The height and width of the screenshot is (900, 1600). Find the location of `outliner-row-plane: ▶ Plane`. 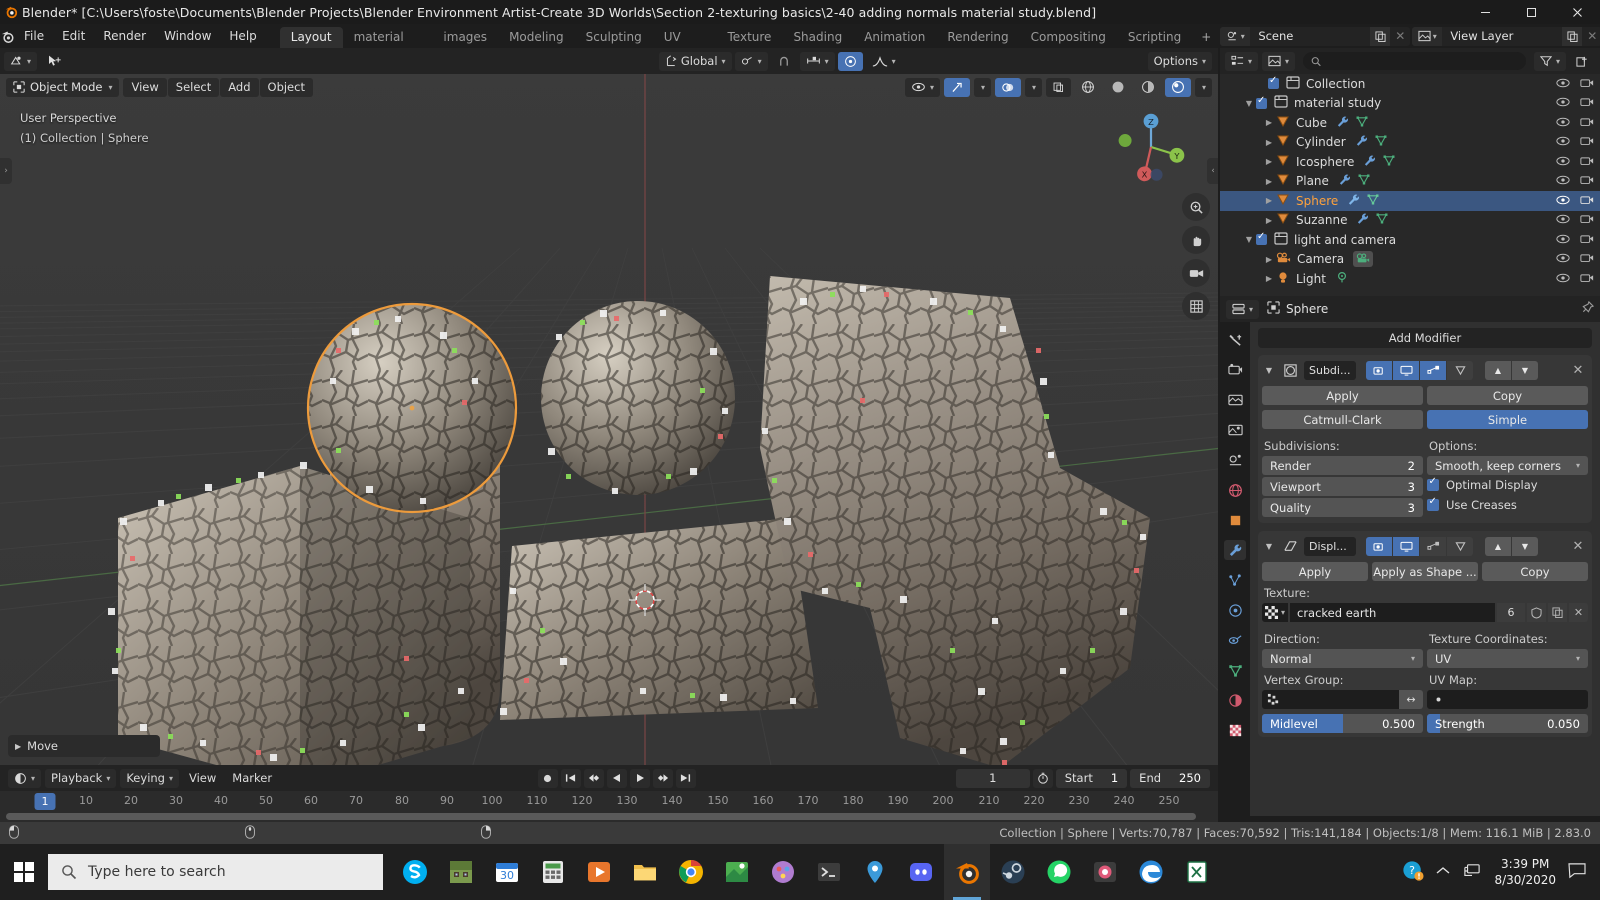

outliner-row-plane: ▶ Plane is located at coordinates (1410, 182).